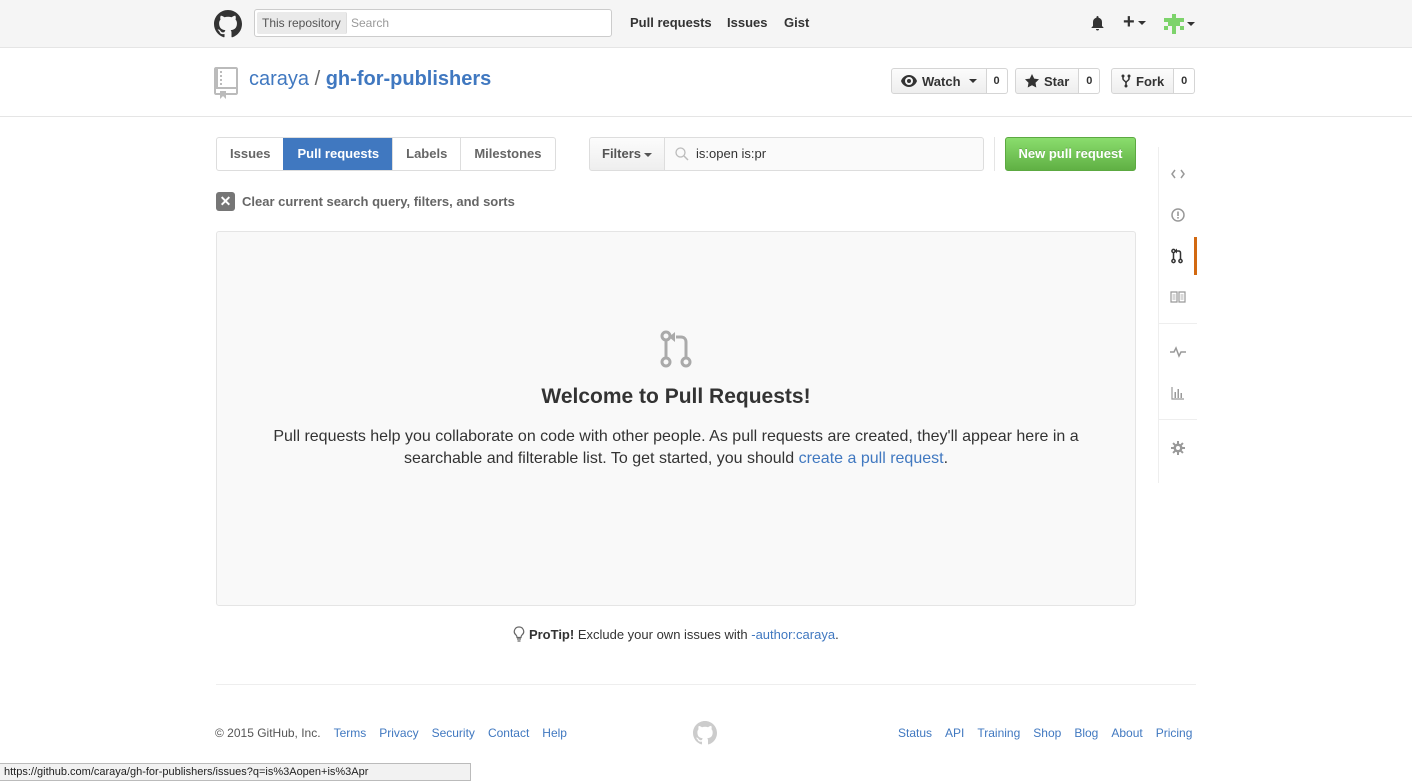 This screenshot has width=1412, height=781. I want to click on footer-link-about: About, so click(1126, 733).